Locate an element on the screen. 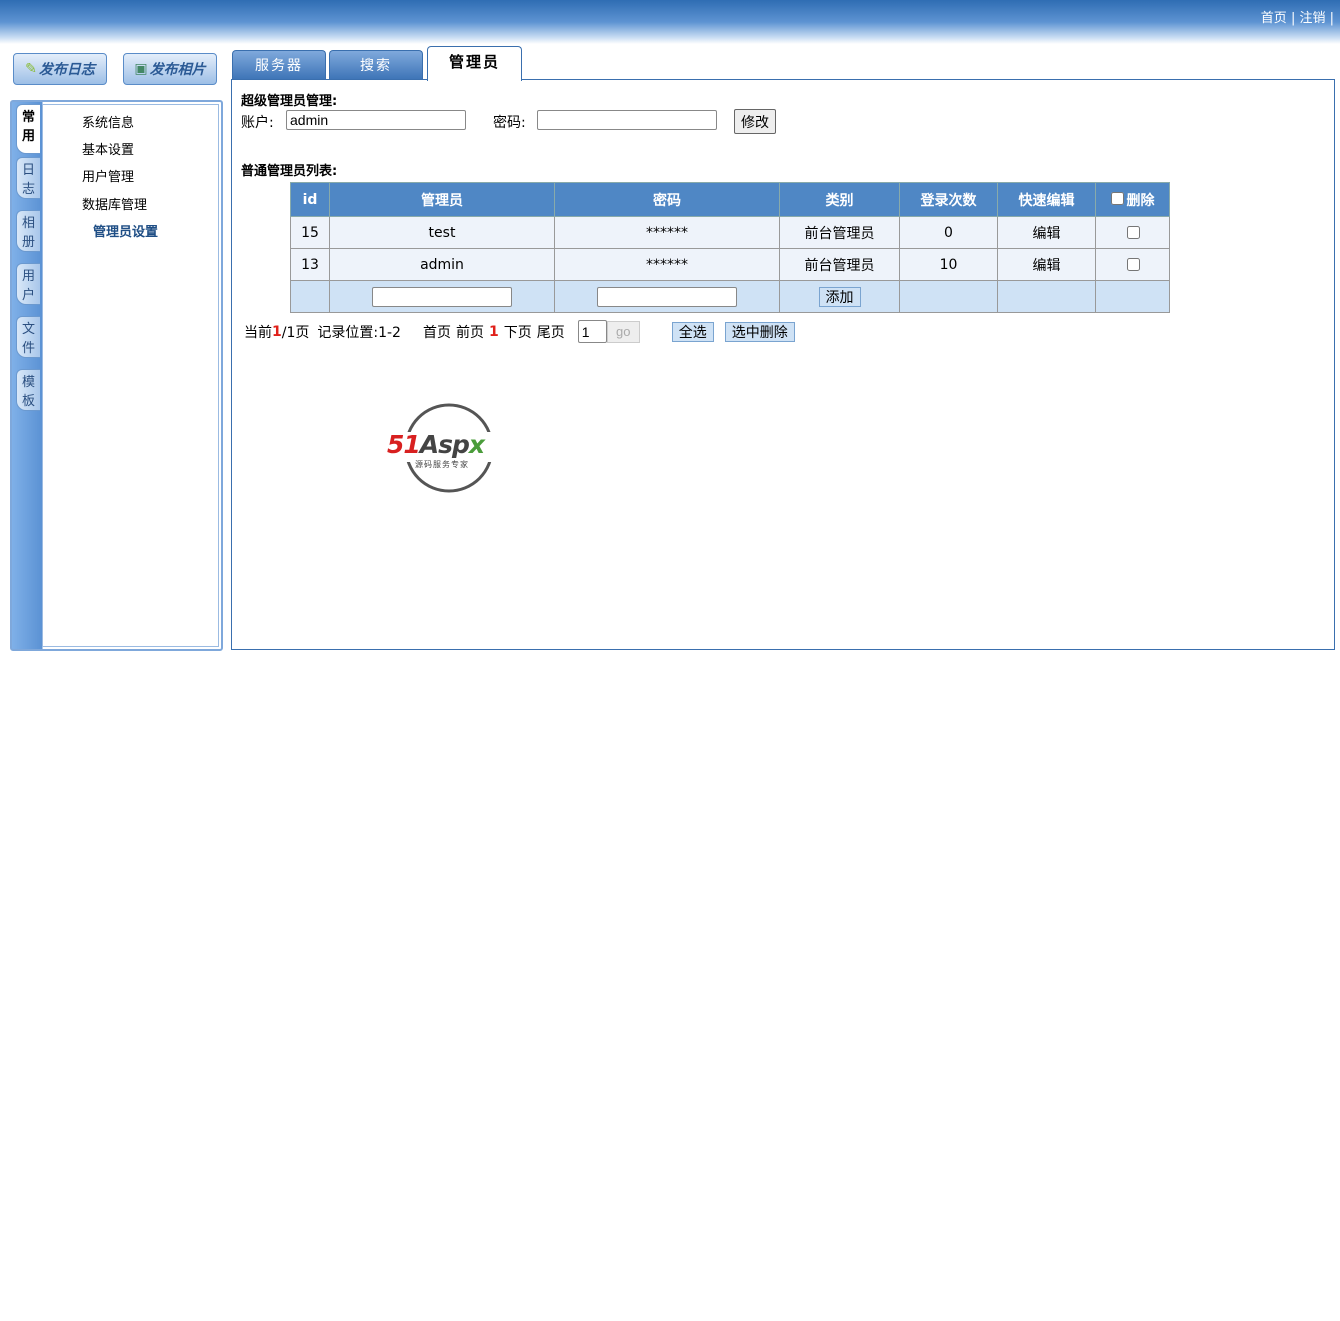  logout-link: 注销 is located at coordinates (1312, 18).